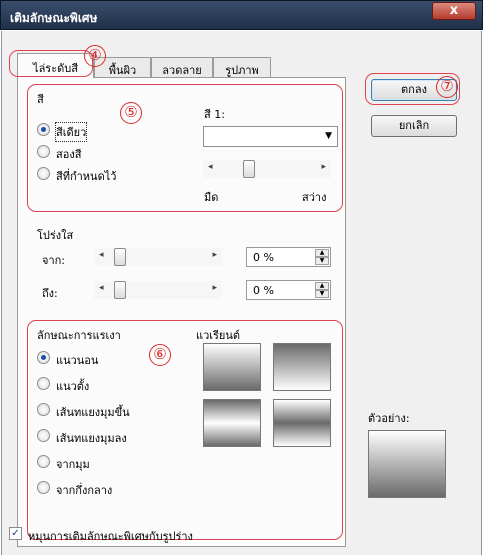  Describe the element at coordinates (120, 290) in the screenshot. I see `transparency-to-thumb` at that location.